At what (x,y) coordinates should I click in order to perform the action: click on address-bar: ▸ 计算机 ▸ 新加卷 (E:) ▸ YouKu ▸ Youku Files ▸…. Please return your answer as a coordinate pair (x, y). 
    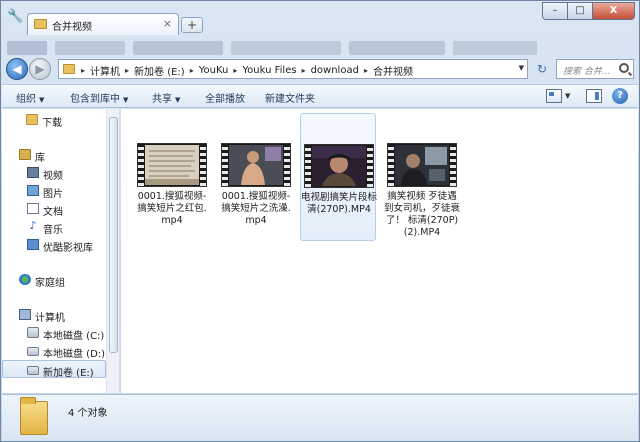
    Looking at the image, I should click on (293, 69).